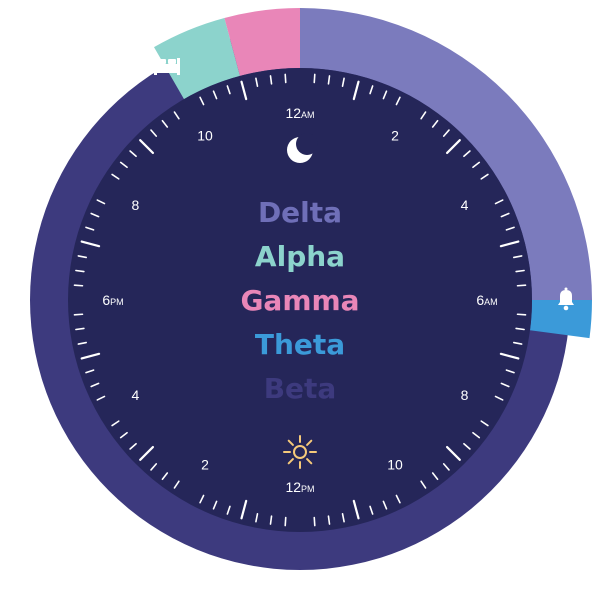 This screenshot has width=600, height=600. What do you see at coordinates (300, 212) in the screenshot?
I see `stage-label-delta: Delta` at bounding box center [300, 212].